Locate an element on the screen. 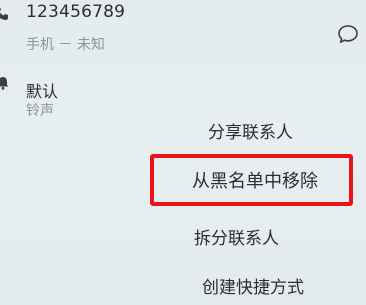 Image resolution: width=366 pixels, height=305 pixels. phone-icon is located at coordinates (4, 13).